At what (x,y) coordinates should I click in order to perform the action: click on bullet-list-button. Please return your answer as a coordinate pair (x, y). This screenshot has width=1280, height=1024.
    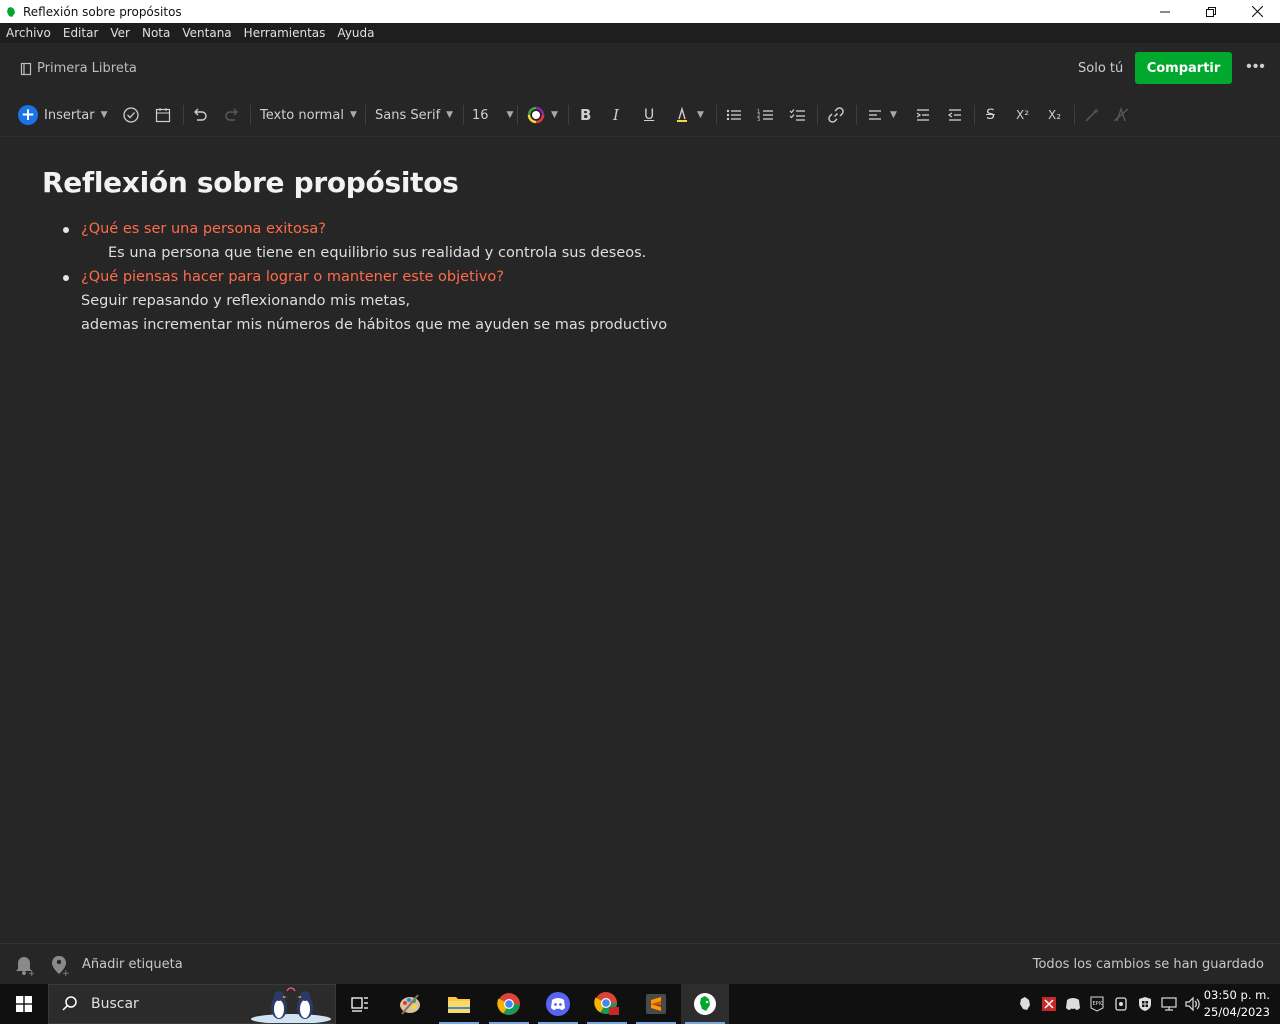
    Looking at the image, I should click on (734, 115).